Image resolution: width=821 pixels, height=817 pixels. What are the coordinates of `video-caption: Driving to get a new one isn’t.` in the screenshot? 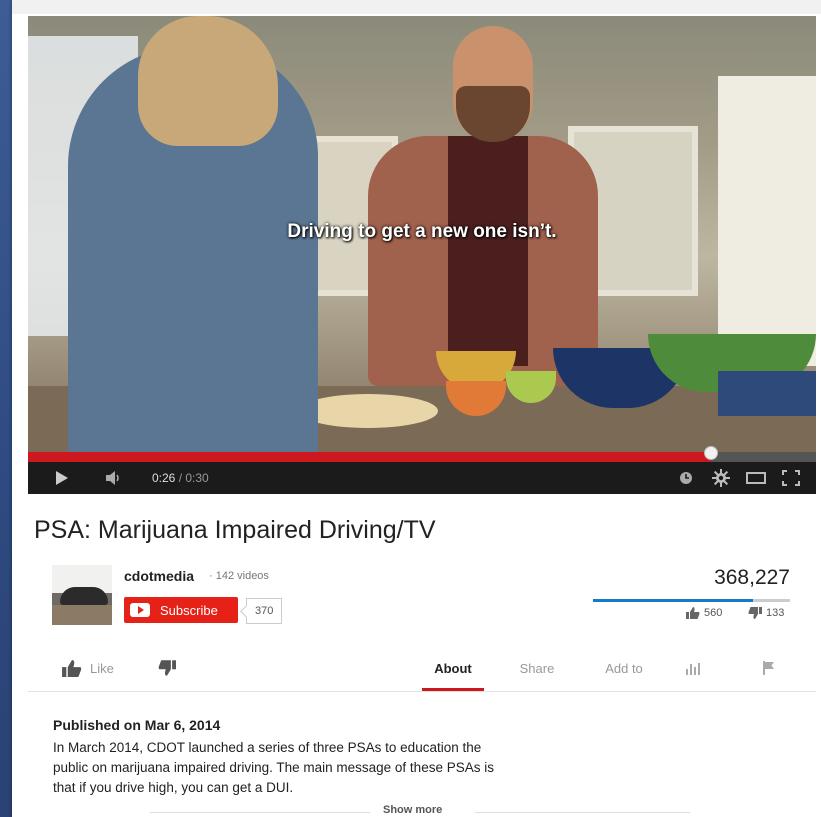 It's located at (422, 231).